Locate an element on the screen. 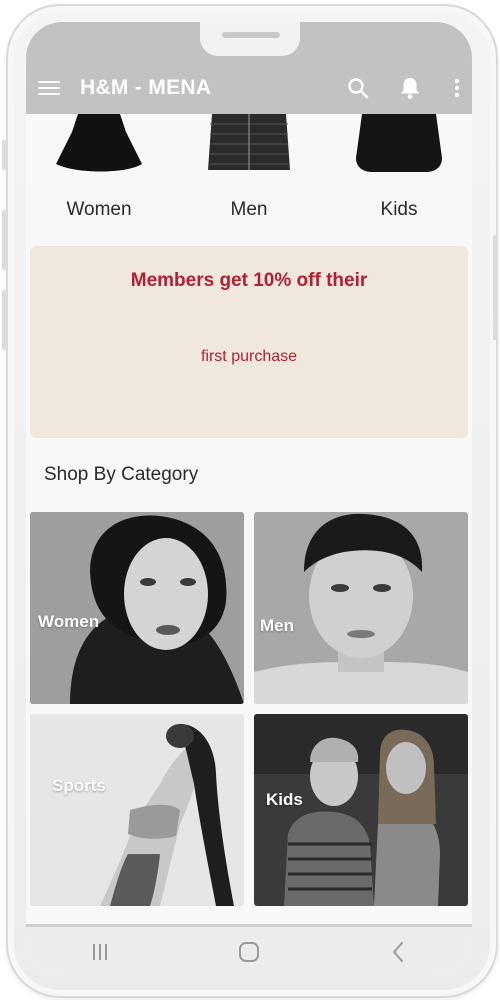 This screenshot has height=1000, width=500. category-tile-sports: Sports is located at coordinates (137, 810).